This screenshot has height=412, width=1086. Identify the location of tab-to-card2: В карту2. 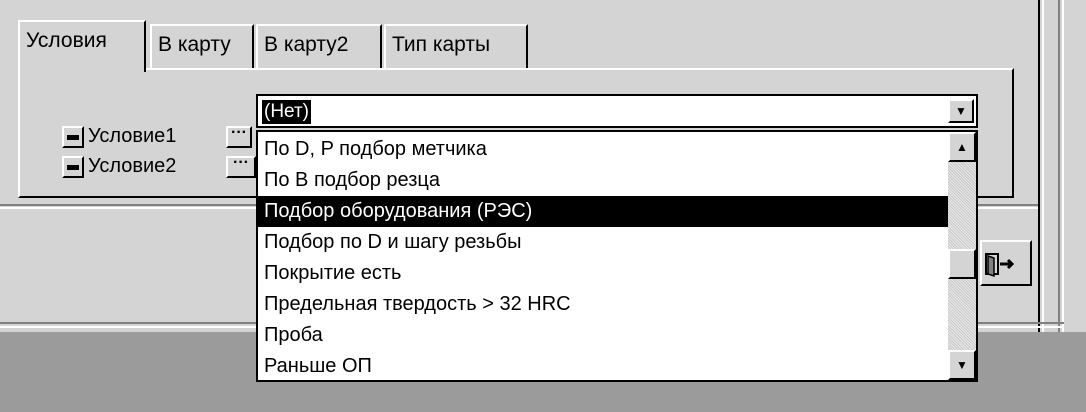
(319, 46).